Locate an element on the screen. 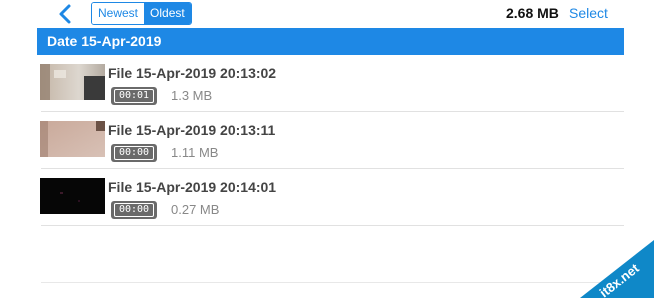 The image size is (660, 305). duration-badge: 00:01 is located at coordinates (134, 96).